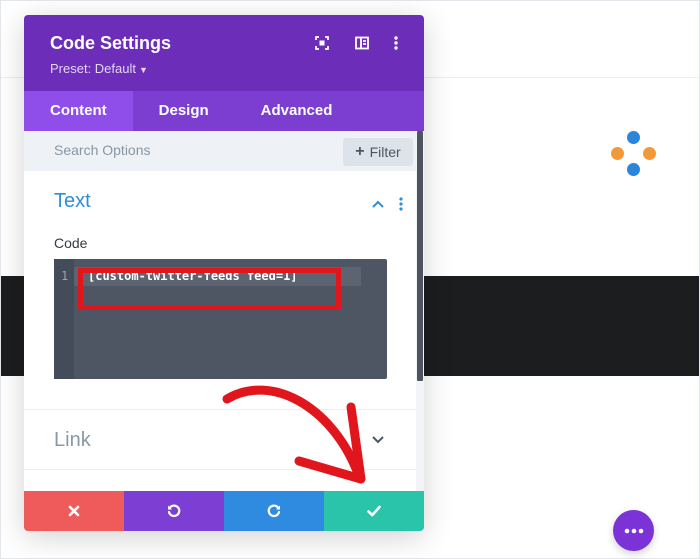 This screenshot has height=559, width=700. What do you see at coordinates (378, 204) in the screenshot?
I see `chevron-up-icon` at bounding box center [378, 204].